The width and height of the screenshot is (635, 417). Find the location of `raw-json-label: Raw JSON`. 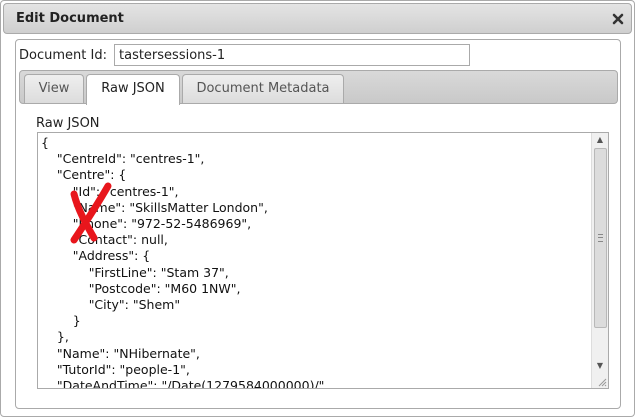

raw-json-label: Raw JSON is located at coordinates (68, 123).